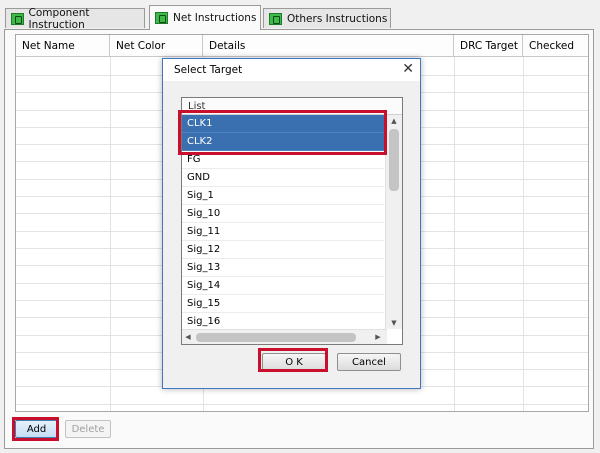 The width and height of the screenshot is (600, 453). What do you see at coordinates (283, 250) in the screenshot?
I see `list-item: Sig_12` at bounding box center [283, 250].